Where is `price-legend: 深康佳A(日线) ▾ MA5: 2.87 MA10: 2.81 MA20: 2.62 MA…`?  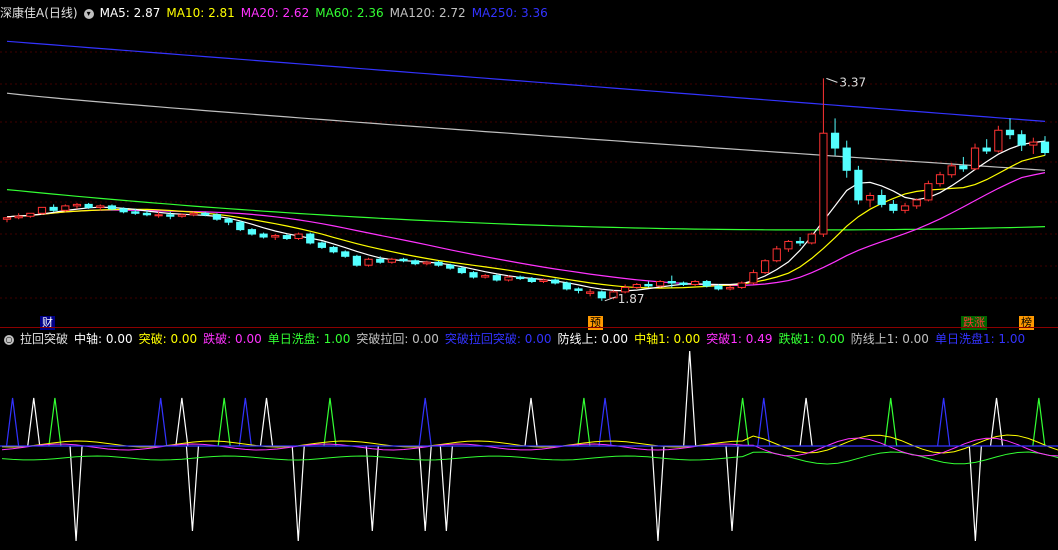 price-legend: 深康佳A(日线) ▾ MA5: 2.87 MA10: 2.81 MA20: 2.62 MA… is located at coordinates (280, 13).